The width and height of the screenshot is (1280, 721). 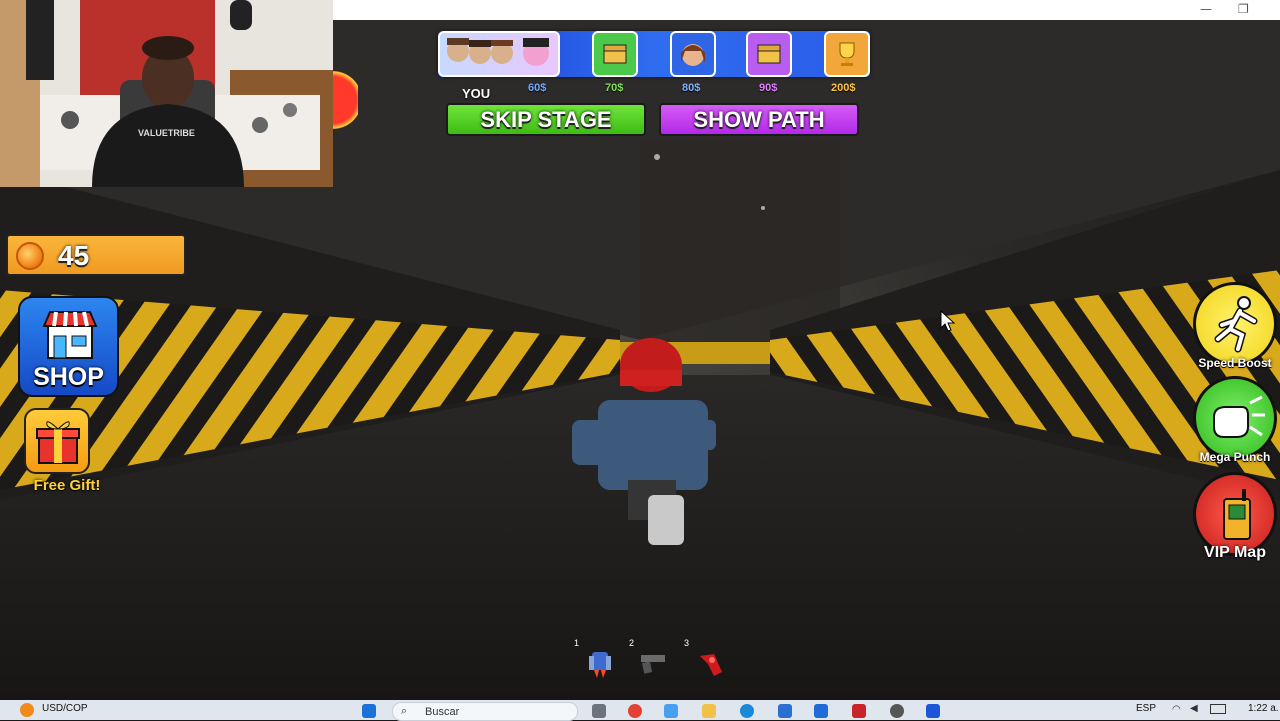 What do you see at coordinates (65, 708) in the screenshot?
I see `ticker-name: USD/COP` at bounding box center [65, 708].